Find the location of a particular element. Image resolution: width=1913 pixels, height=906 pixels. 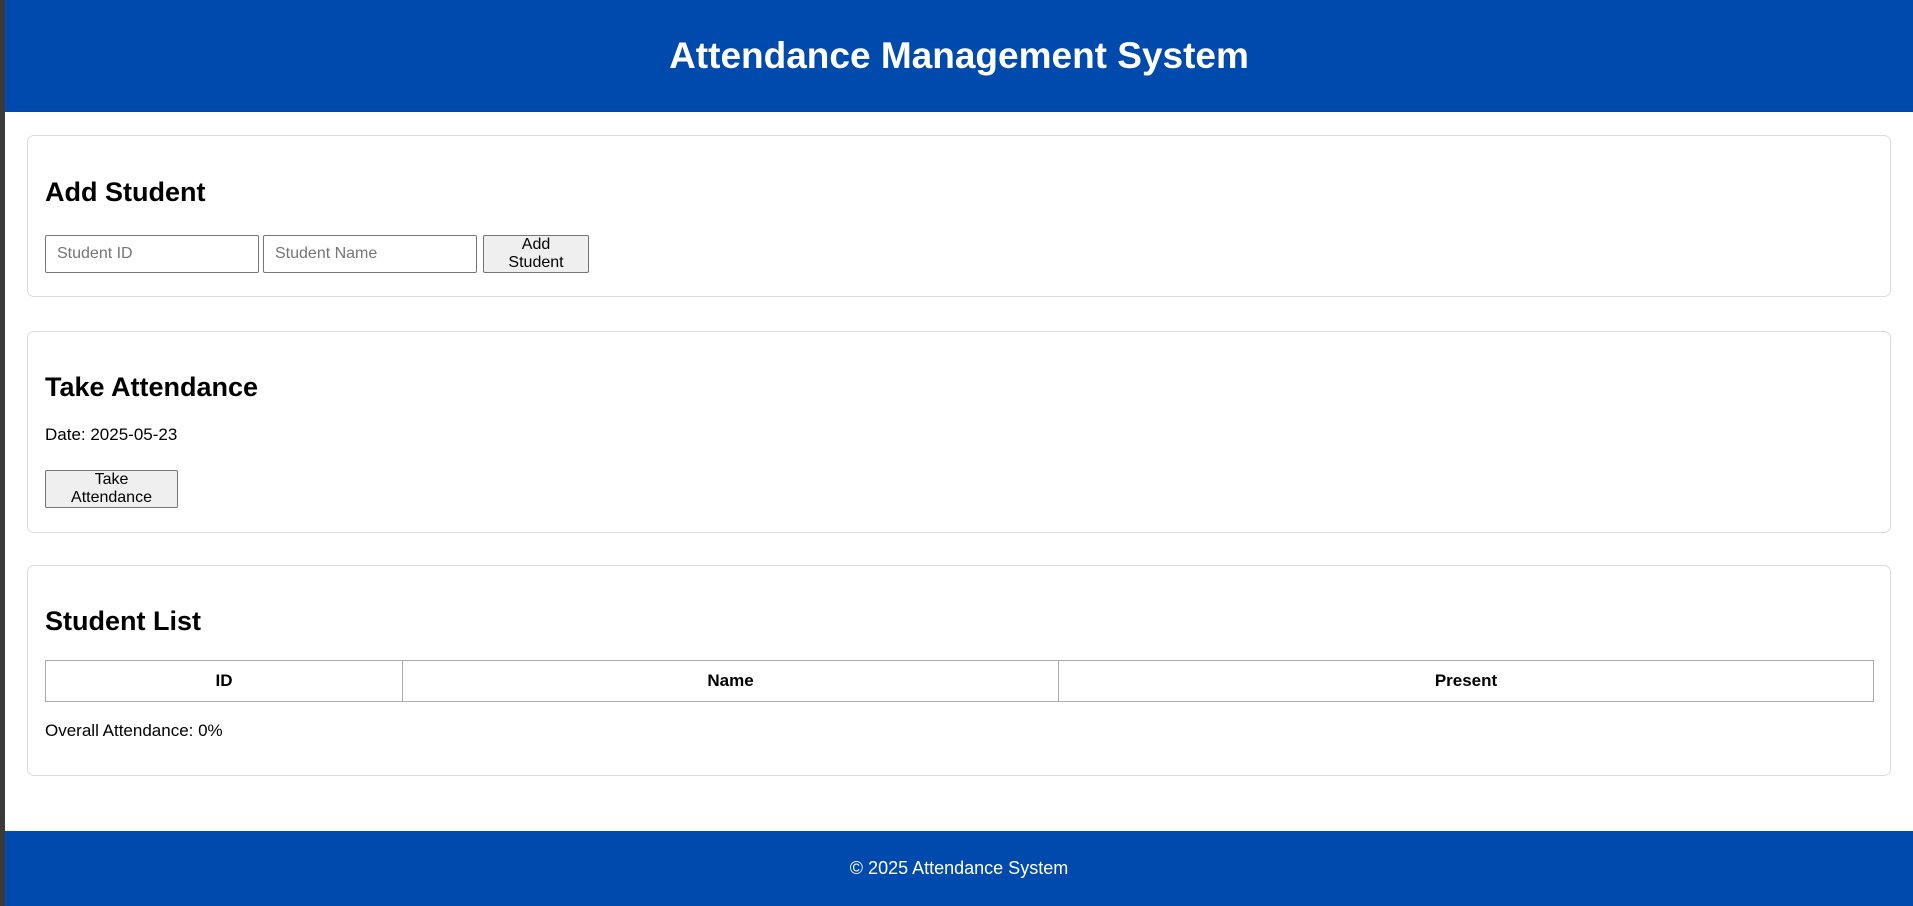

student-table: ID Name Present is located at coordinates (959, 681).